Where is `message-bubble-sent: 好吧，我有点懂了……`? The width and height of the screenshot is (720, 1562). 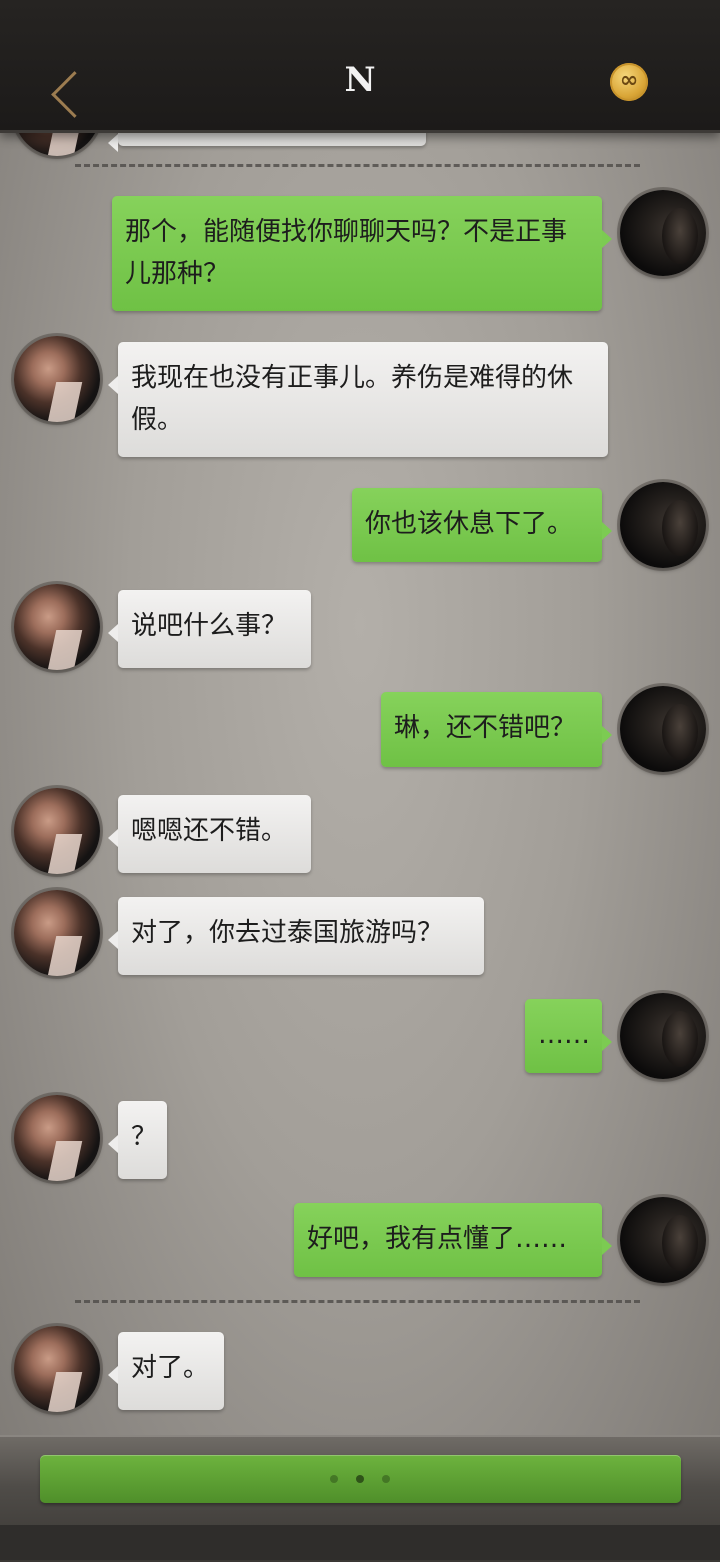
message-bubble-sent: 好吧，我有点懂了…… is located at coordinates (453, 1240).